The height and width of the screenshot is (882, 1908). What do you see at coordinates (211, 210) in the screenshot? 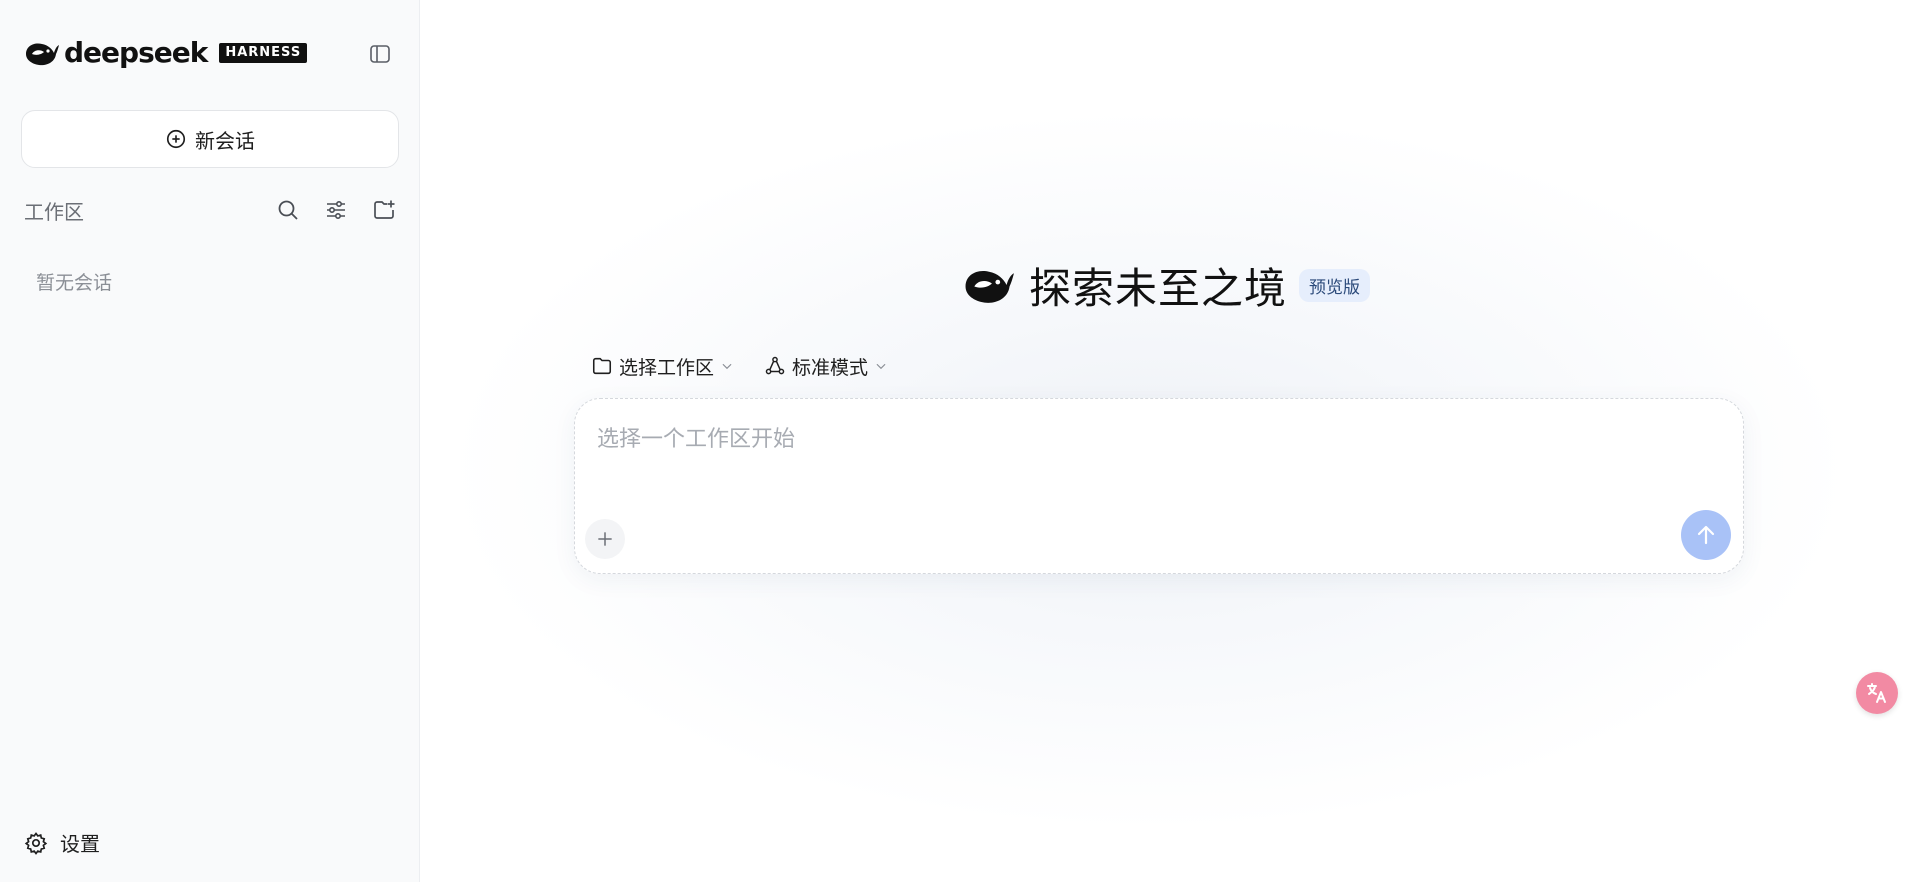
I see `workspace-header: 工作区` at bounding box center [211, 210].